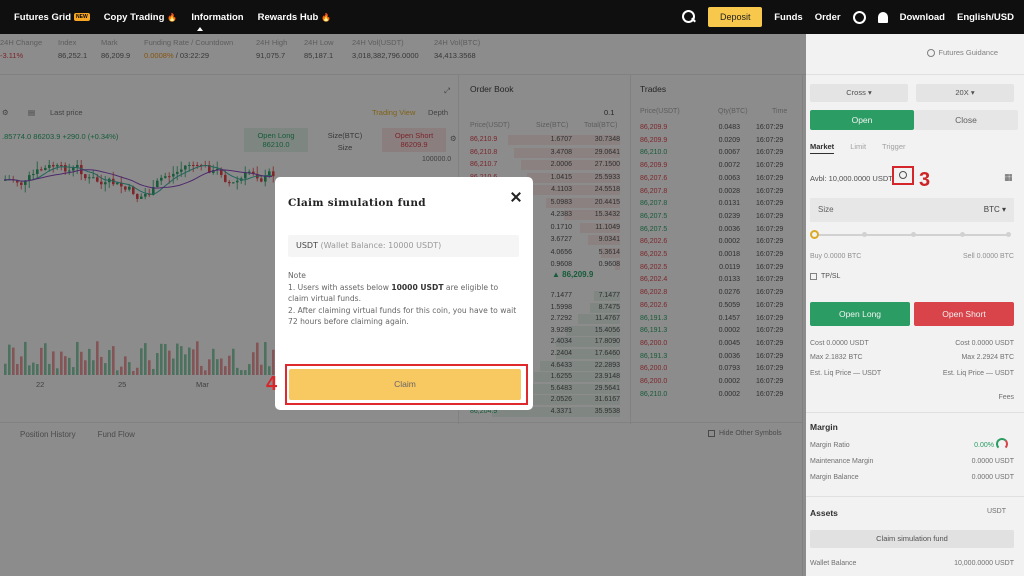 The height and width of the screenshot is (576, 1024). What do you see at coordinates (297, 275) in the screenshot?
I see `note-title: Note` at bounding box center [297, 275].